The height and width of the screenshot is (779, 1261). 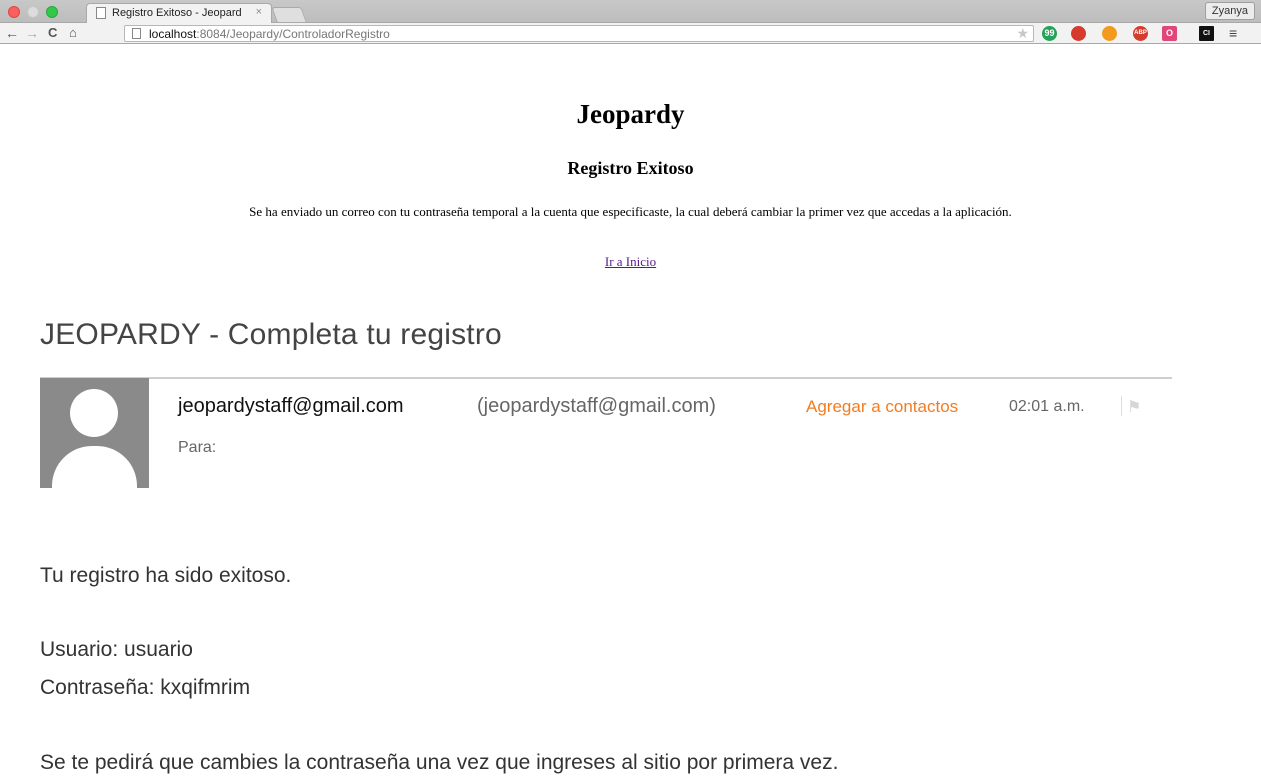 I want to click on url-host: localhost, so click(x=173, y=34).